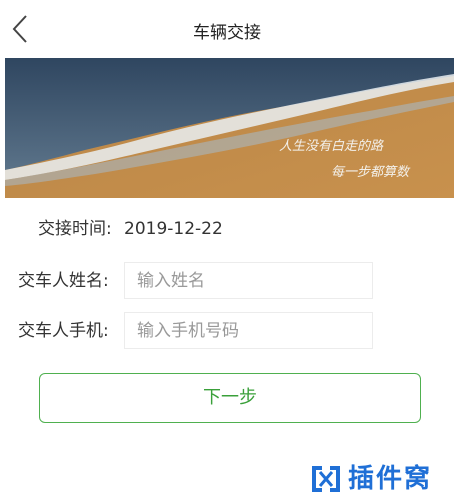 The height and width of the screenshot is (497, 454). Describe the element at coordinates (248, 330) in the screenshot. I see `phone-input` at that location.